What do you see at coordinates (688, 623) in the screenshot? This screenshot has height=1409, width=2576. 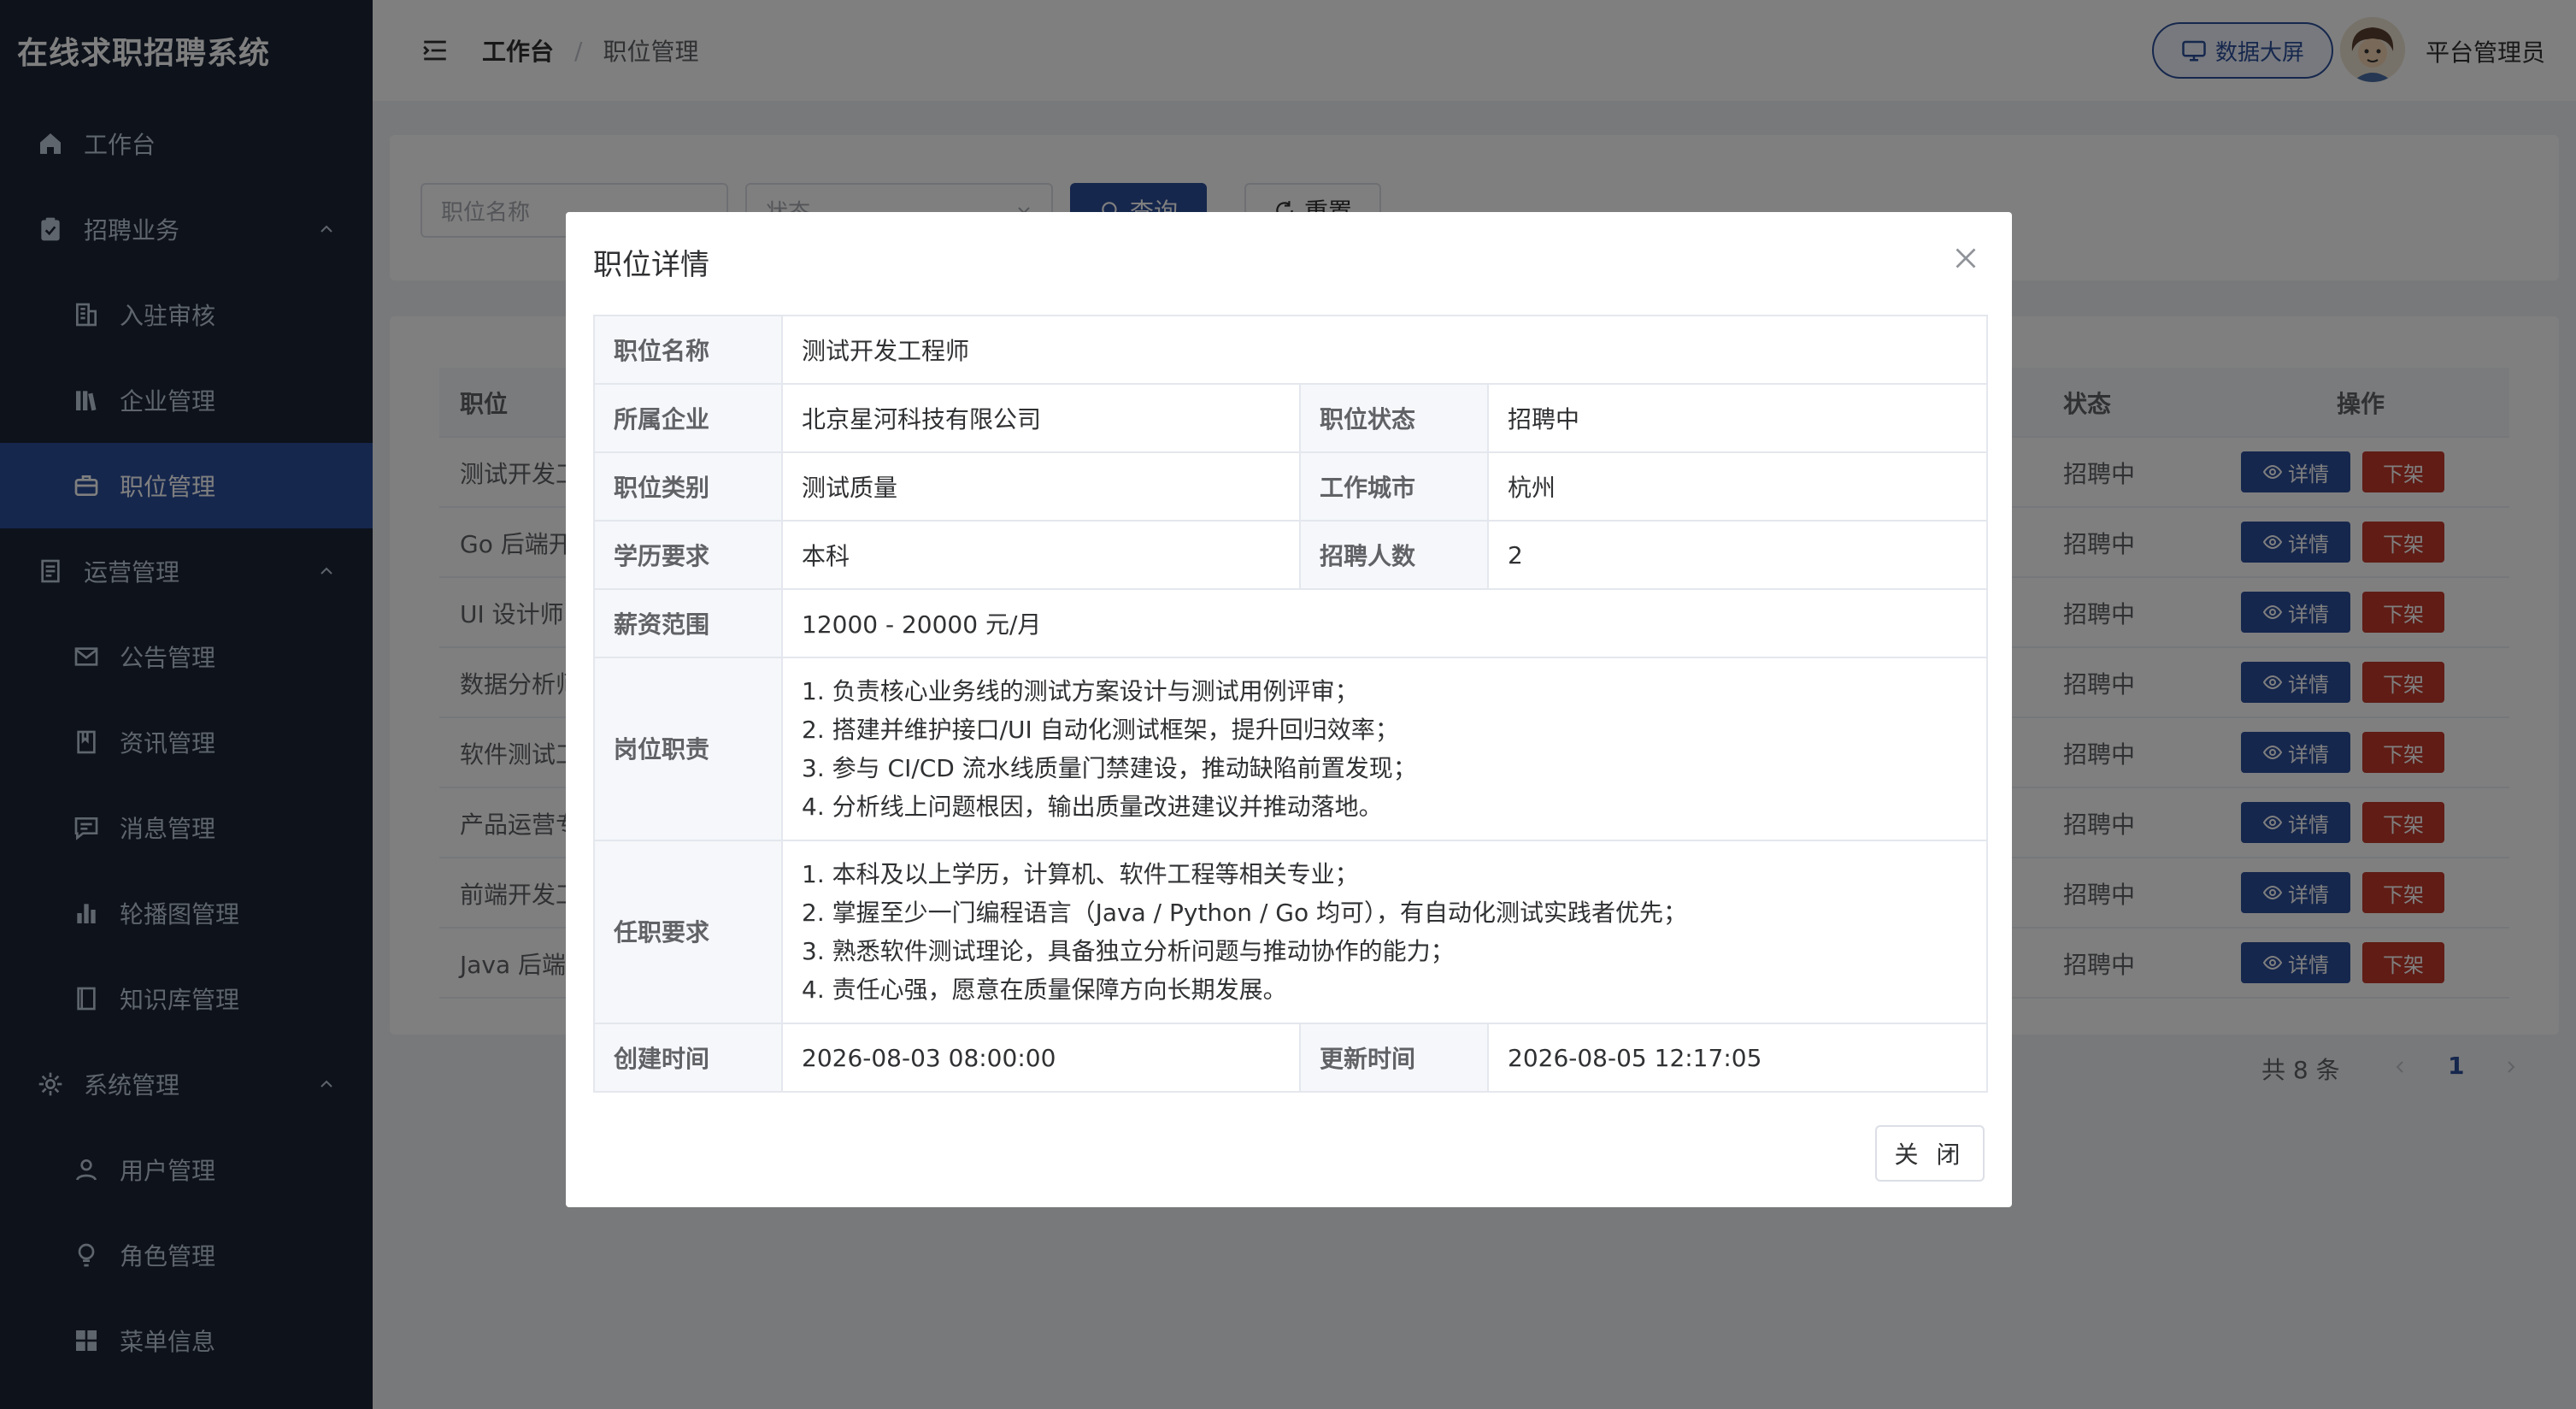 I see `label-salary: 薪资范围` at bounding box center [688, 623].